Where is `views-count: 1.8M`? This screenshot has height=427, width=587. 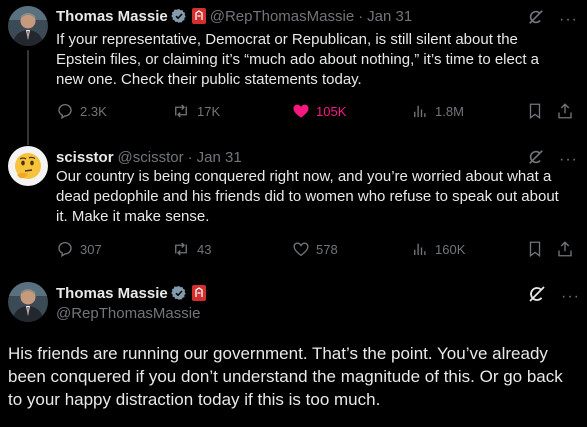 views-count: 1.8M is located at coordinates (449, 111).